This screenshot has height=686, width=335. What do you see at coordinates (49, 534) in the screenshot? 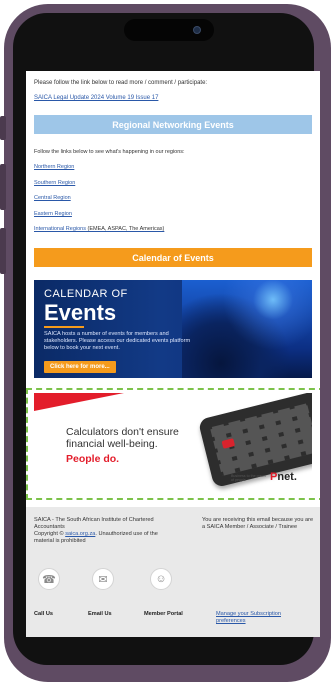
I see `copyright-label: Copyright ©` at bounding box center [49, 534].